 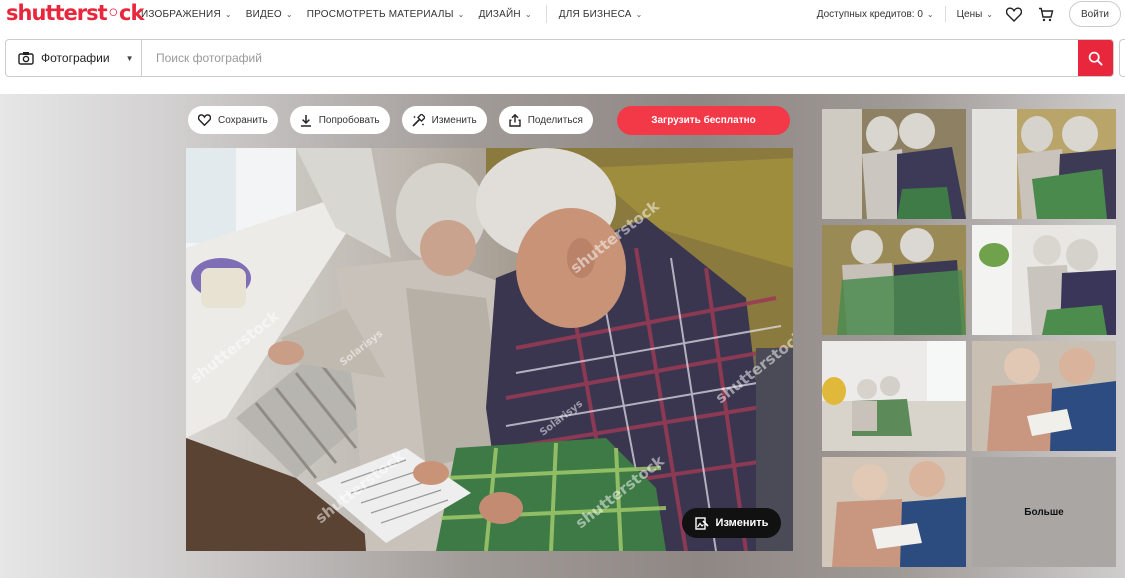 I want to click on search-input, so click(x=610, y=58).